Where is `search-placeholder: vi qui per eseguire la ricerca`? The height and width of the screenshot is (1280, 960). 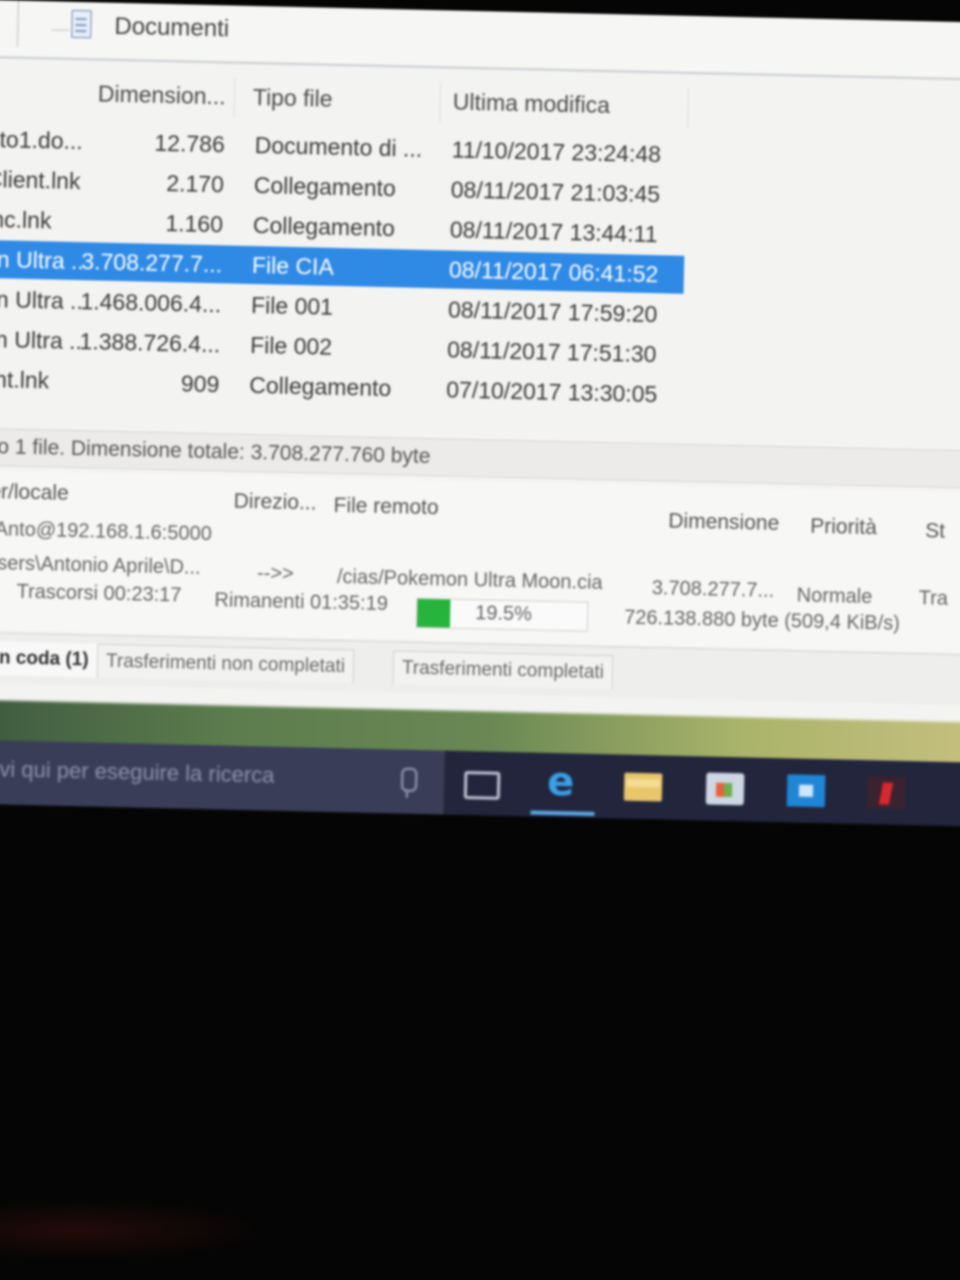
search-placeholder: vi qui per eseguire la ricerca is located at coordinates (137, 772).